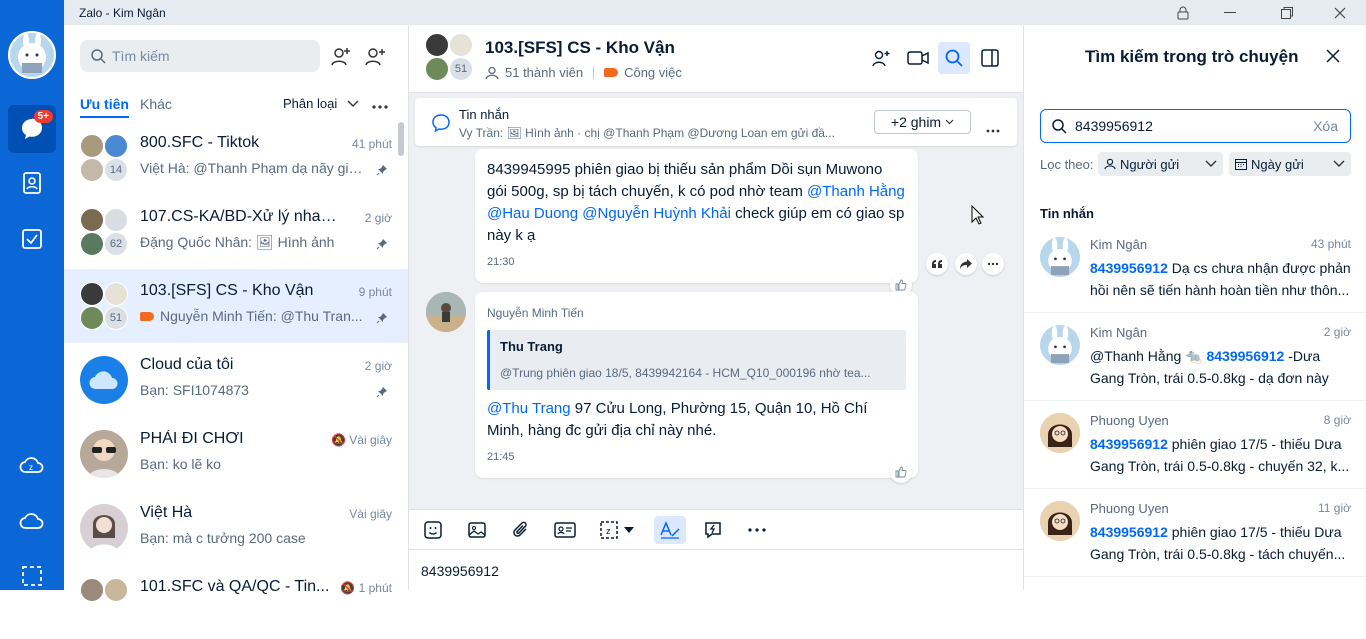 Image resolution: width=1366 pixels, height=639 pixels. What do you see at coordinates (1114, 126) in the screenshot?
I see `search-query: 8439956912` at bounding box center [1114, 126].